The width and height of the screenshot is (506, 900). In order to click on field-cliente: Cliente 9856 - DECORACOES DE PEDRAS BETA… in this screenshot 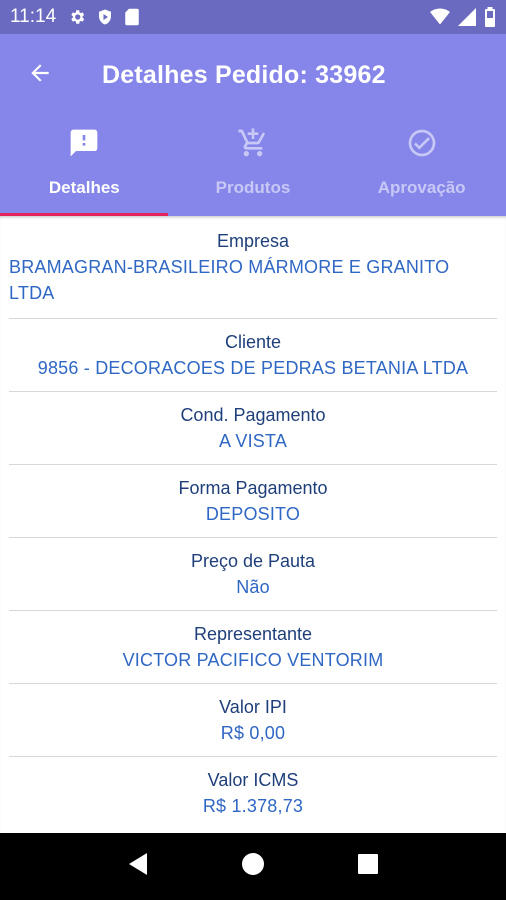, I will do `click(253, 355)`.